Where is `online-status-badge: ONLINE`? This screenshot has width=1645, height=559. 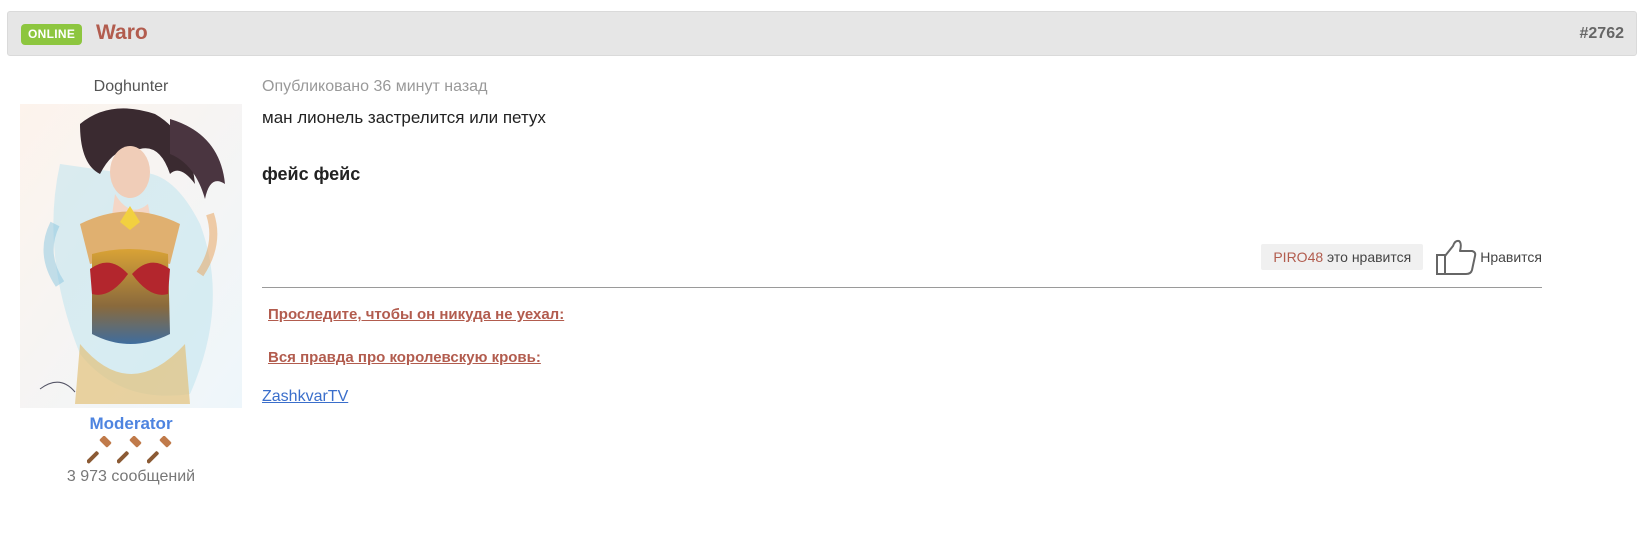
online-status-badge: ONLINE is located at coordinates (52, 34).